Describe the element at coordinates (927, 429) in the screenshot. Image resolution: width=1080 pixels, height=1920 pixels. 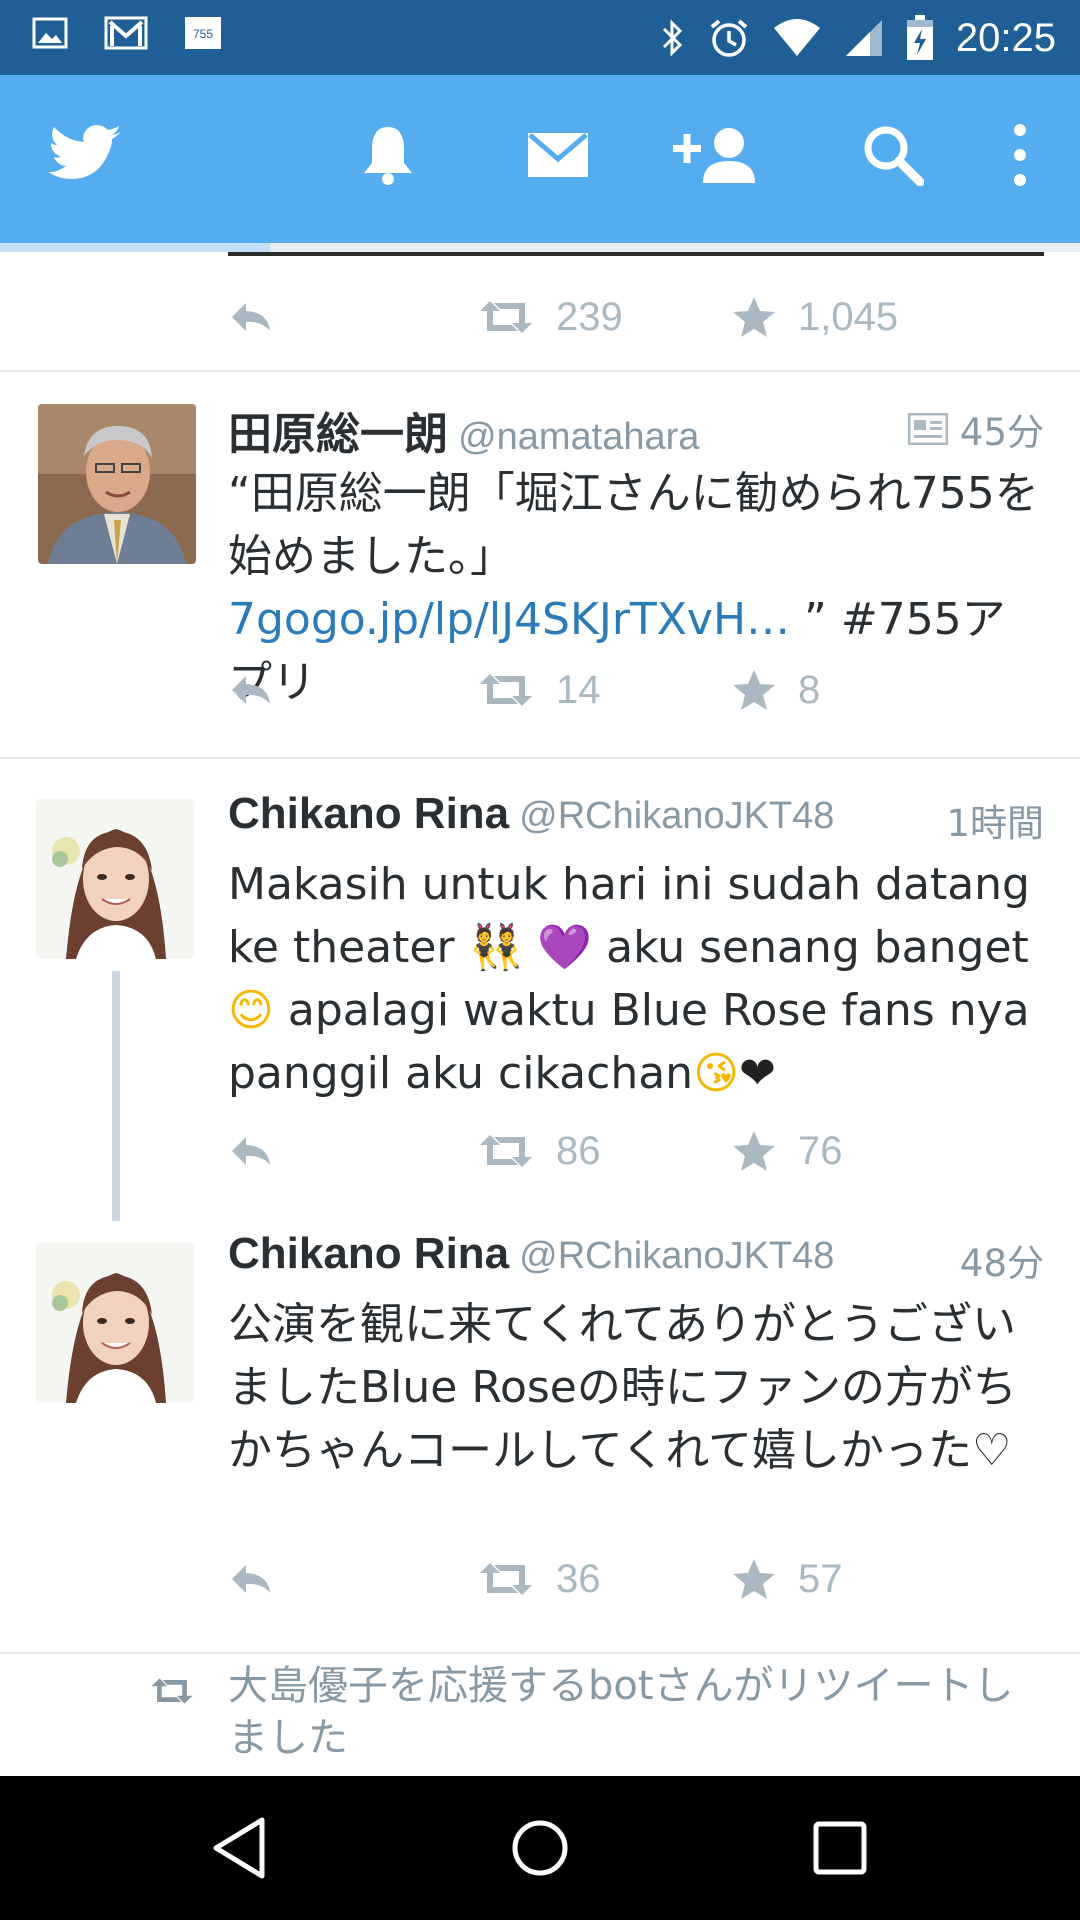
I see `summary-card-icon` at that location.